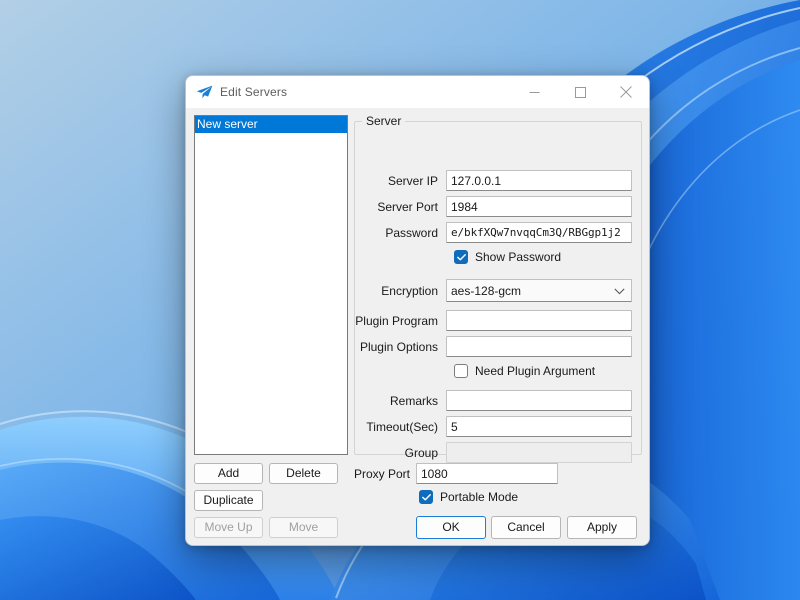 Image resolution: width=800 pixels, height=600 pixels. Describe the element at coordinates (228, 500) in the screenshot. I see `duplicate-button: Duplicate` at that location.